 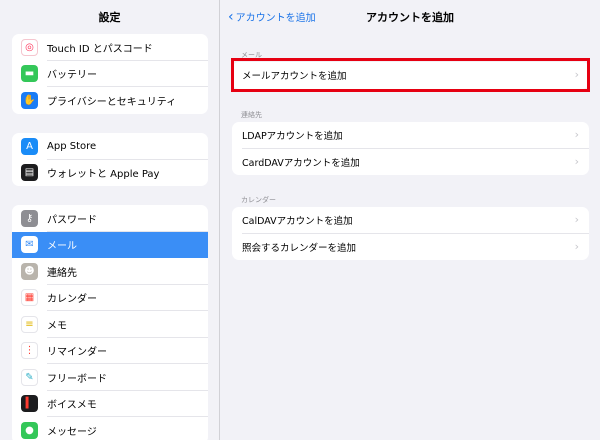 I want to click on sidebar-item-label: カレンダー, so click(x=72, y=300).